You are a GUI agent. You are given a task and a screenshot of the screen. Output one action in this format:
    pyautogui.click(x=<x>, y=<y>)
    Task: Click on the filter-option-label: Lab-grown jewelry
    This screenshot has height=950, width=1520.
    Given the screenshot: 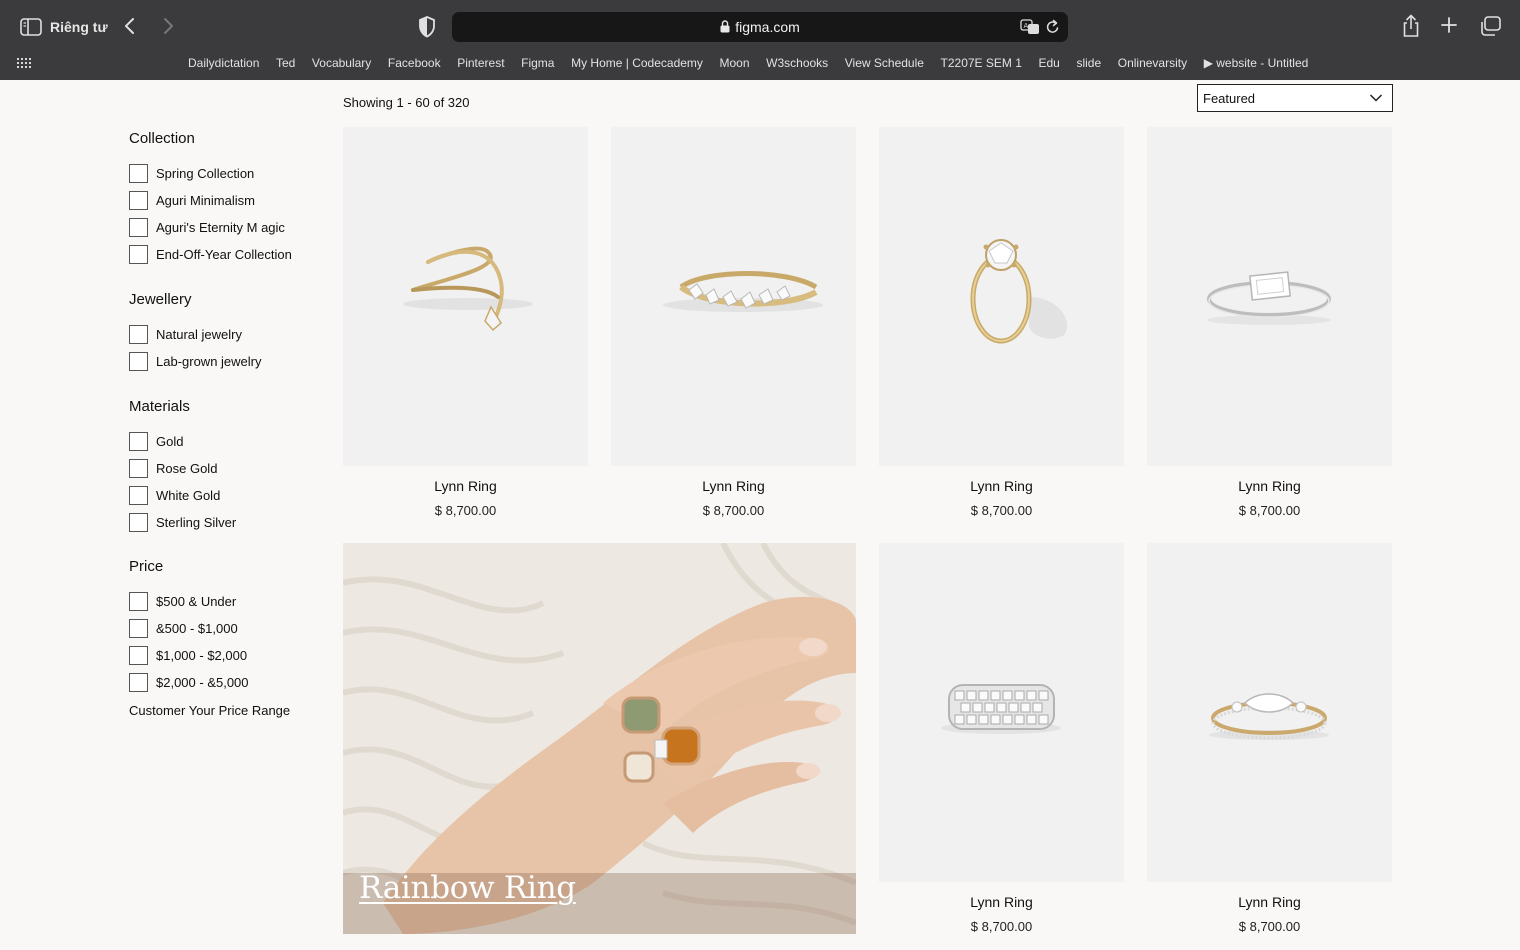 What is the action you would take?
    pyautogui.click(x=209, y=361)
    